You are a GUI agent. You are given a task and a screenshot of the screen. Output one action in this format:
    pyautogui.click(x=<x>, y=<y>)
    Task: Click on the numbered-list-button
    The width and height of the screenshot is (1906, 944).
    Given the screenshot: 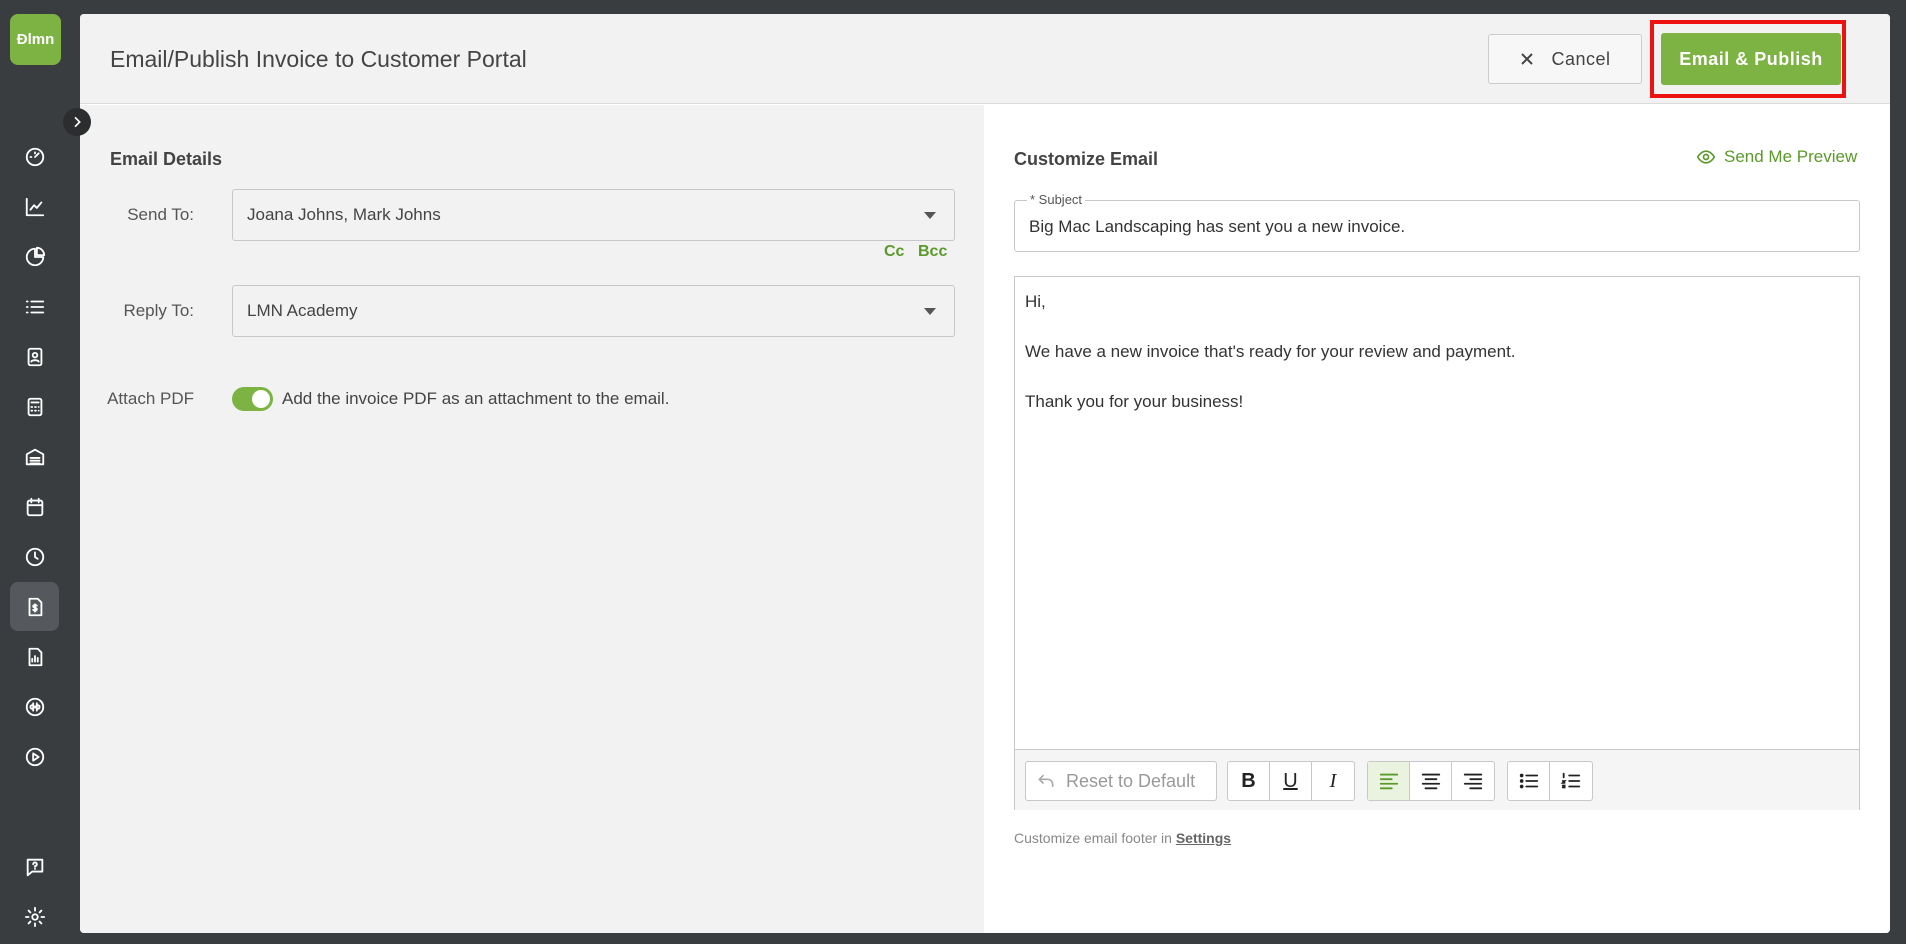 What is the action you would take?
    pyautogui.click(x=1571, y=781)
    